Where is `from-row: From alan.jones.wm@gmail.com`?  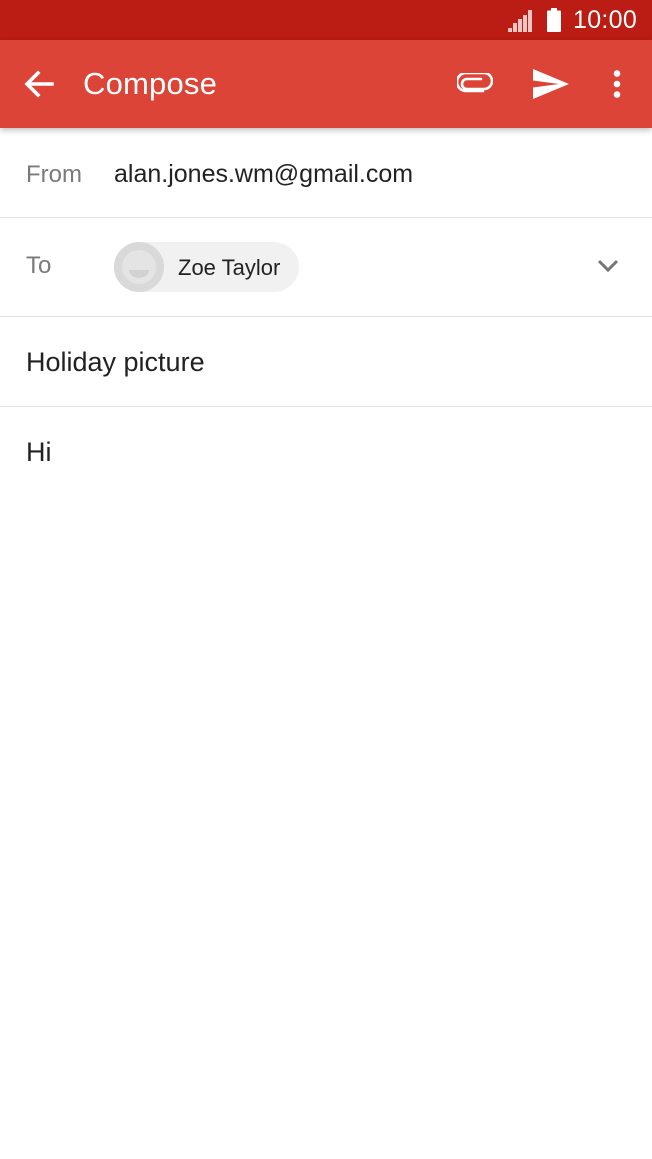
from-row: From alan.jones.wm@gmail.com is located at coordinates (326, 173).